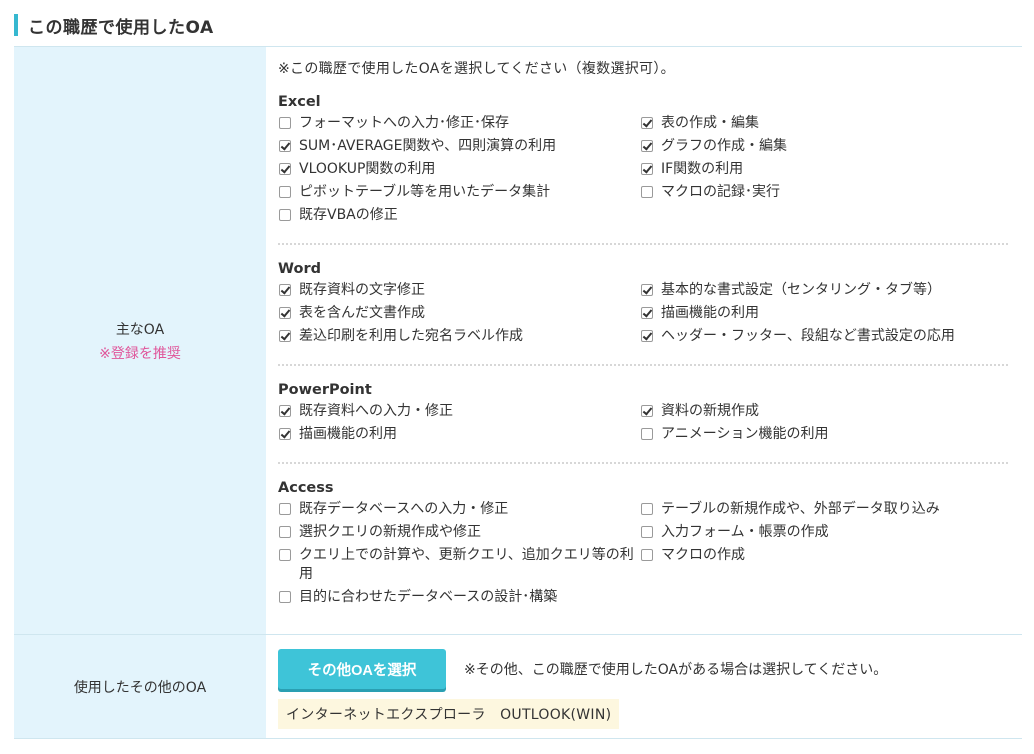 The image size is (1034, 754). What do you see at coordinates (745, 434) in the screenshot?
I see `oa-option-label: アニメーション機能の利用` at bounding box center [745, 434].